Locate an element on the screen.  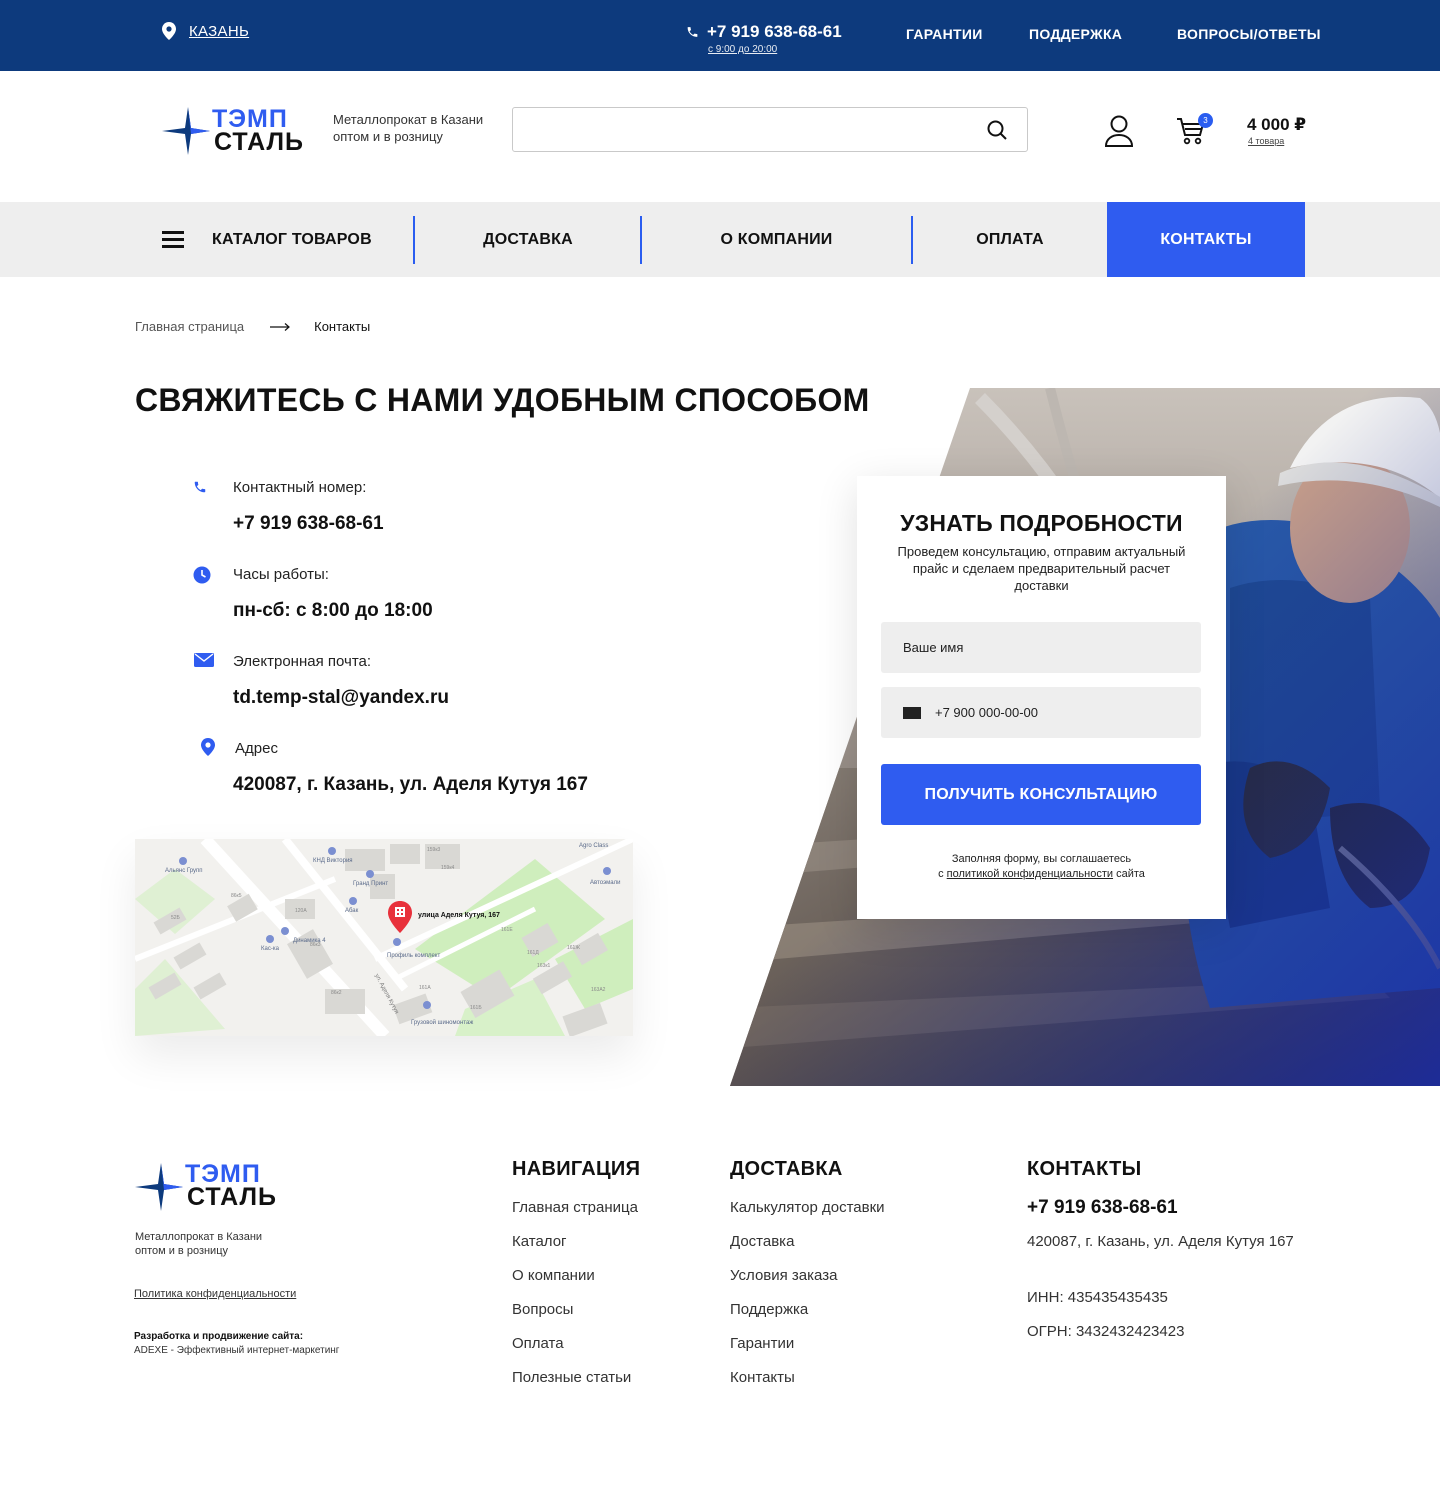
cart-count: 4 товара is located at coordinates (1266, 141).